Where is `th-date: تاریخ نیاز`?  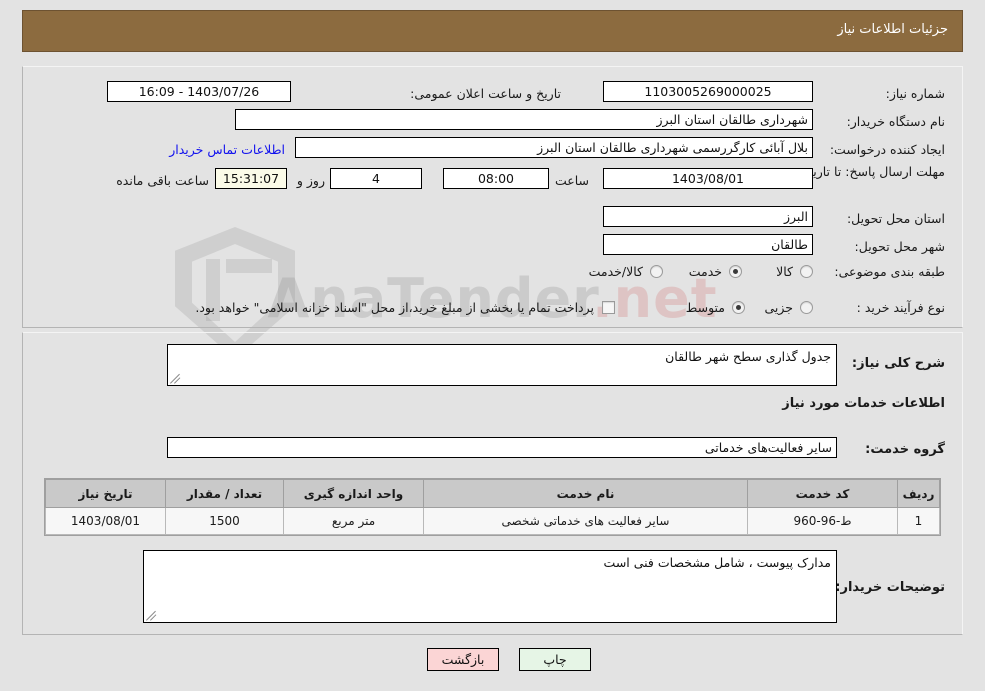 th-date: تاریخ نیاز is located at coordinates (105, 493).